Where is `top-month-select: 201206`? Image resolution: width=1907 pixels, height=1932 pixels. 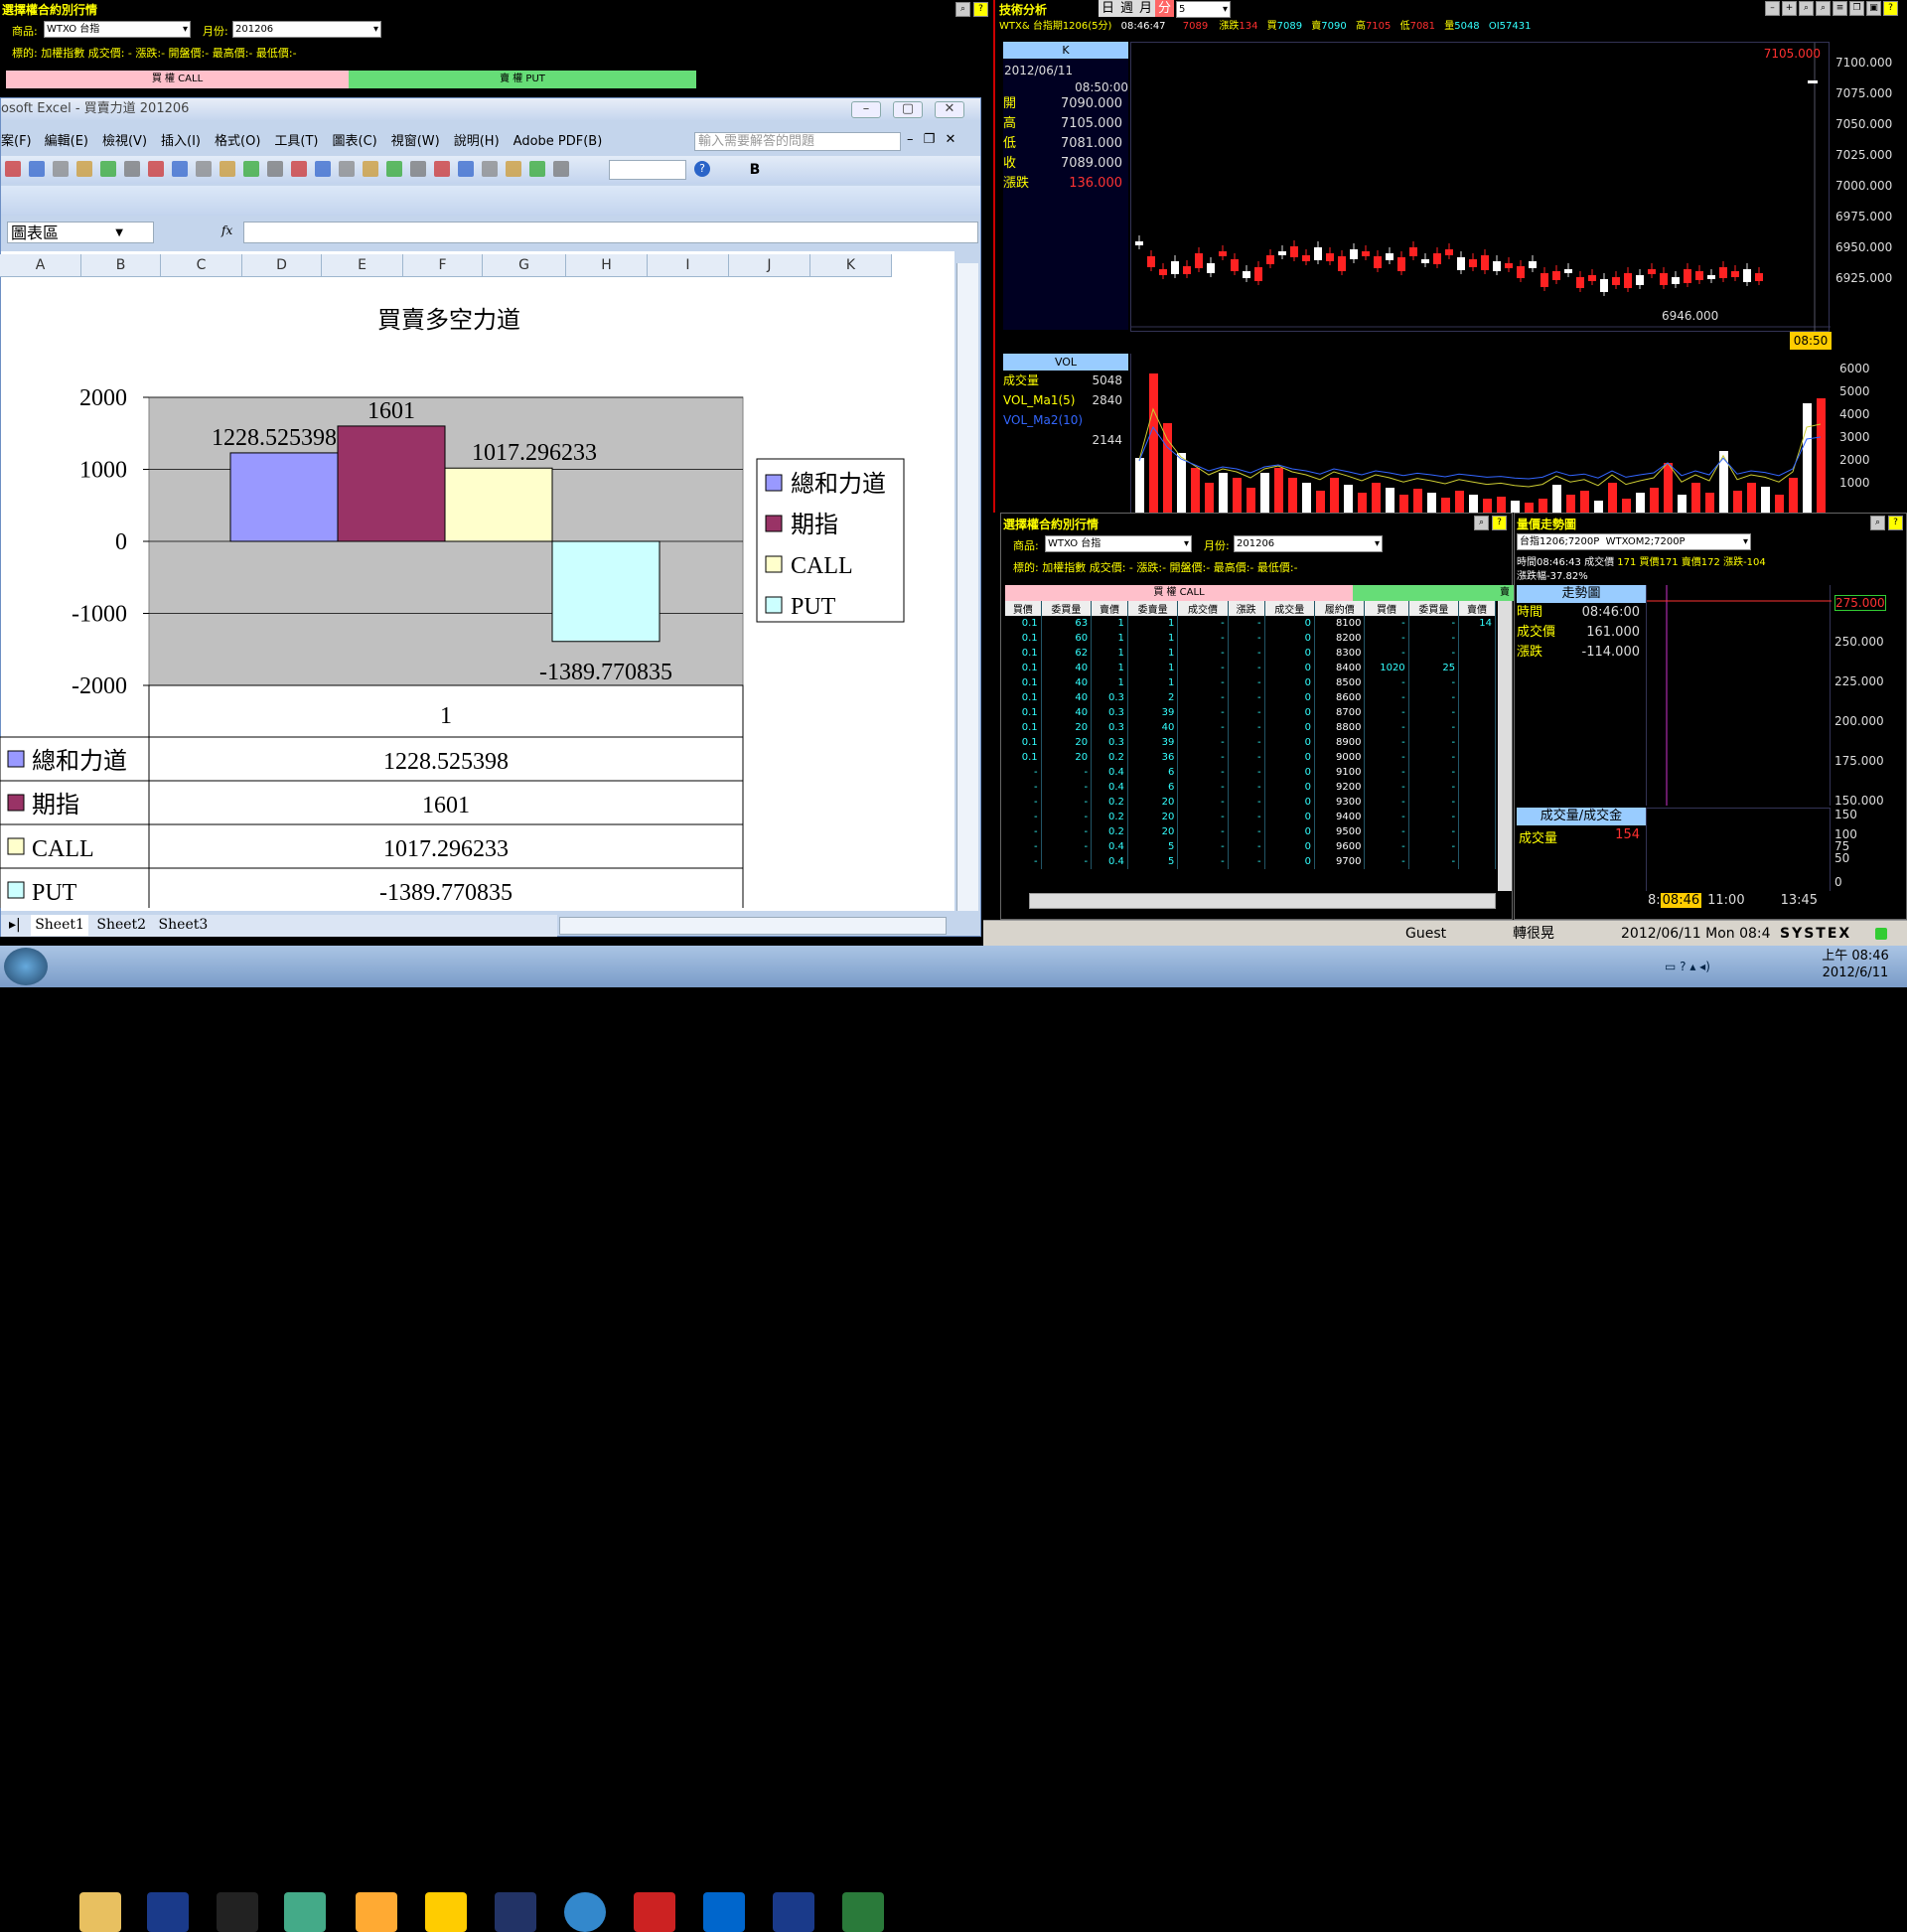 top-month-select: 201206 is located at coordinates (306, 29).